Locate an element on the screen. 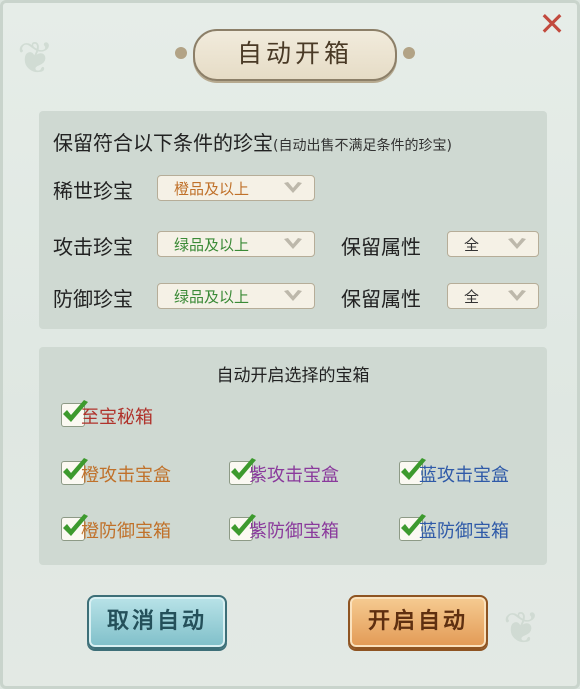  chest-label: 至宝秘箱 is located at coordinates (117, 417).